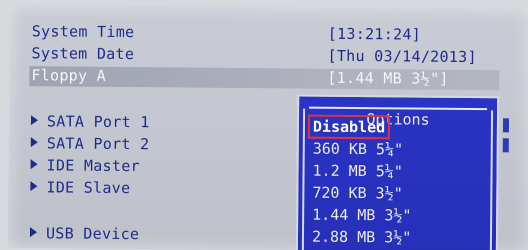  I want to click on popup-title-rule: Options, so click(398, 117).